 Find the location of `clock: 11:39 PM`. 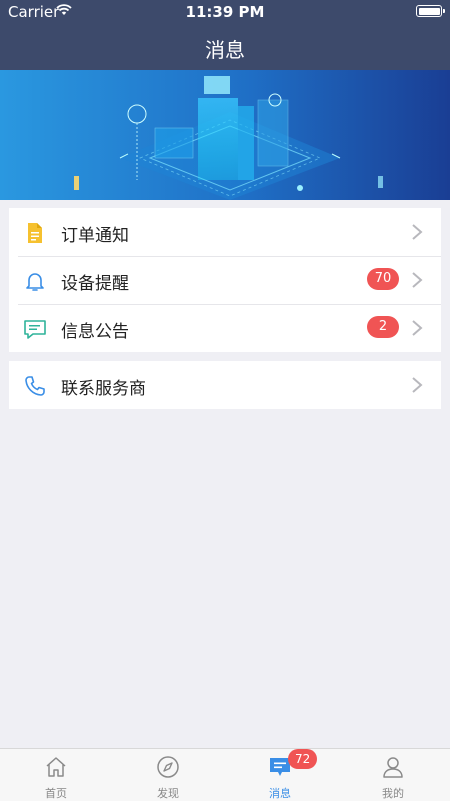

clock: 11:39 PM is located at coordinates (225, 12).